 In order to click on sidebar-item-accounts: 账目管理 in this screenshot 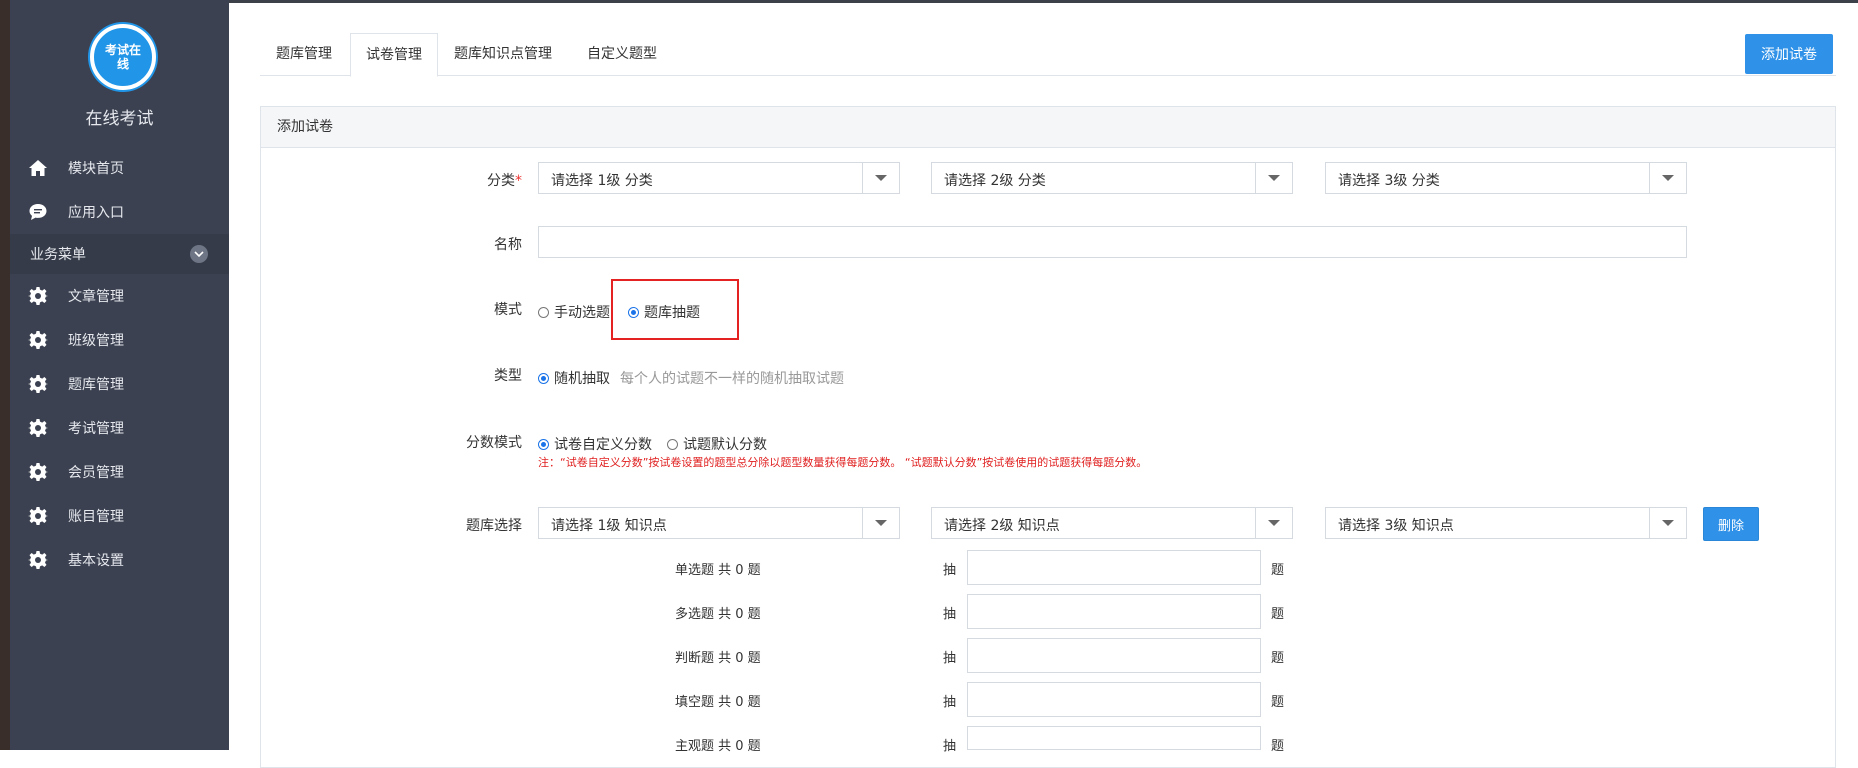, I will do `click(119, 516)`.